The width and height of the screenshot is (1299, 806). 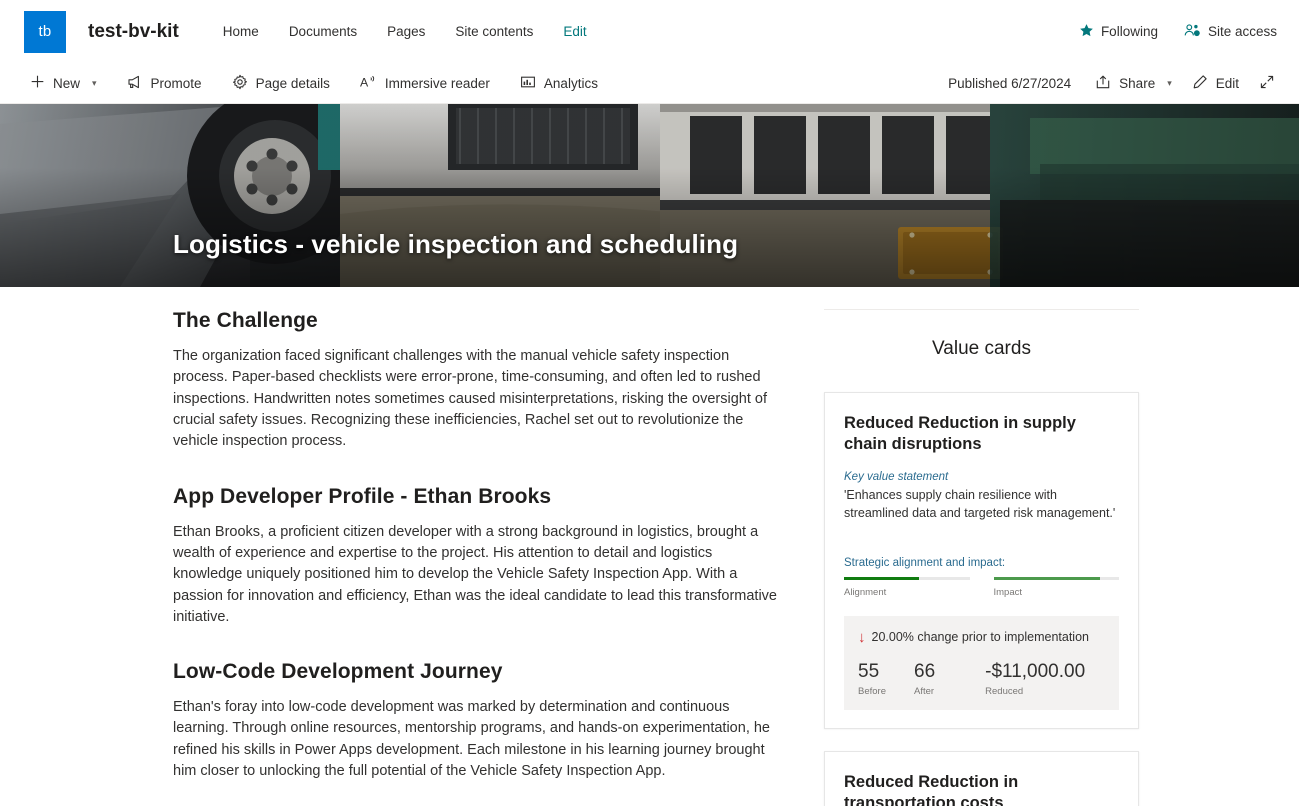 I want to click on impact-bar-track, so click(x=1056, y=578).